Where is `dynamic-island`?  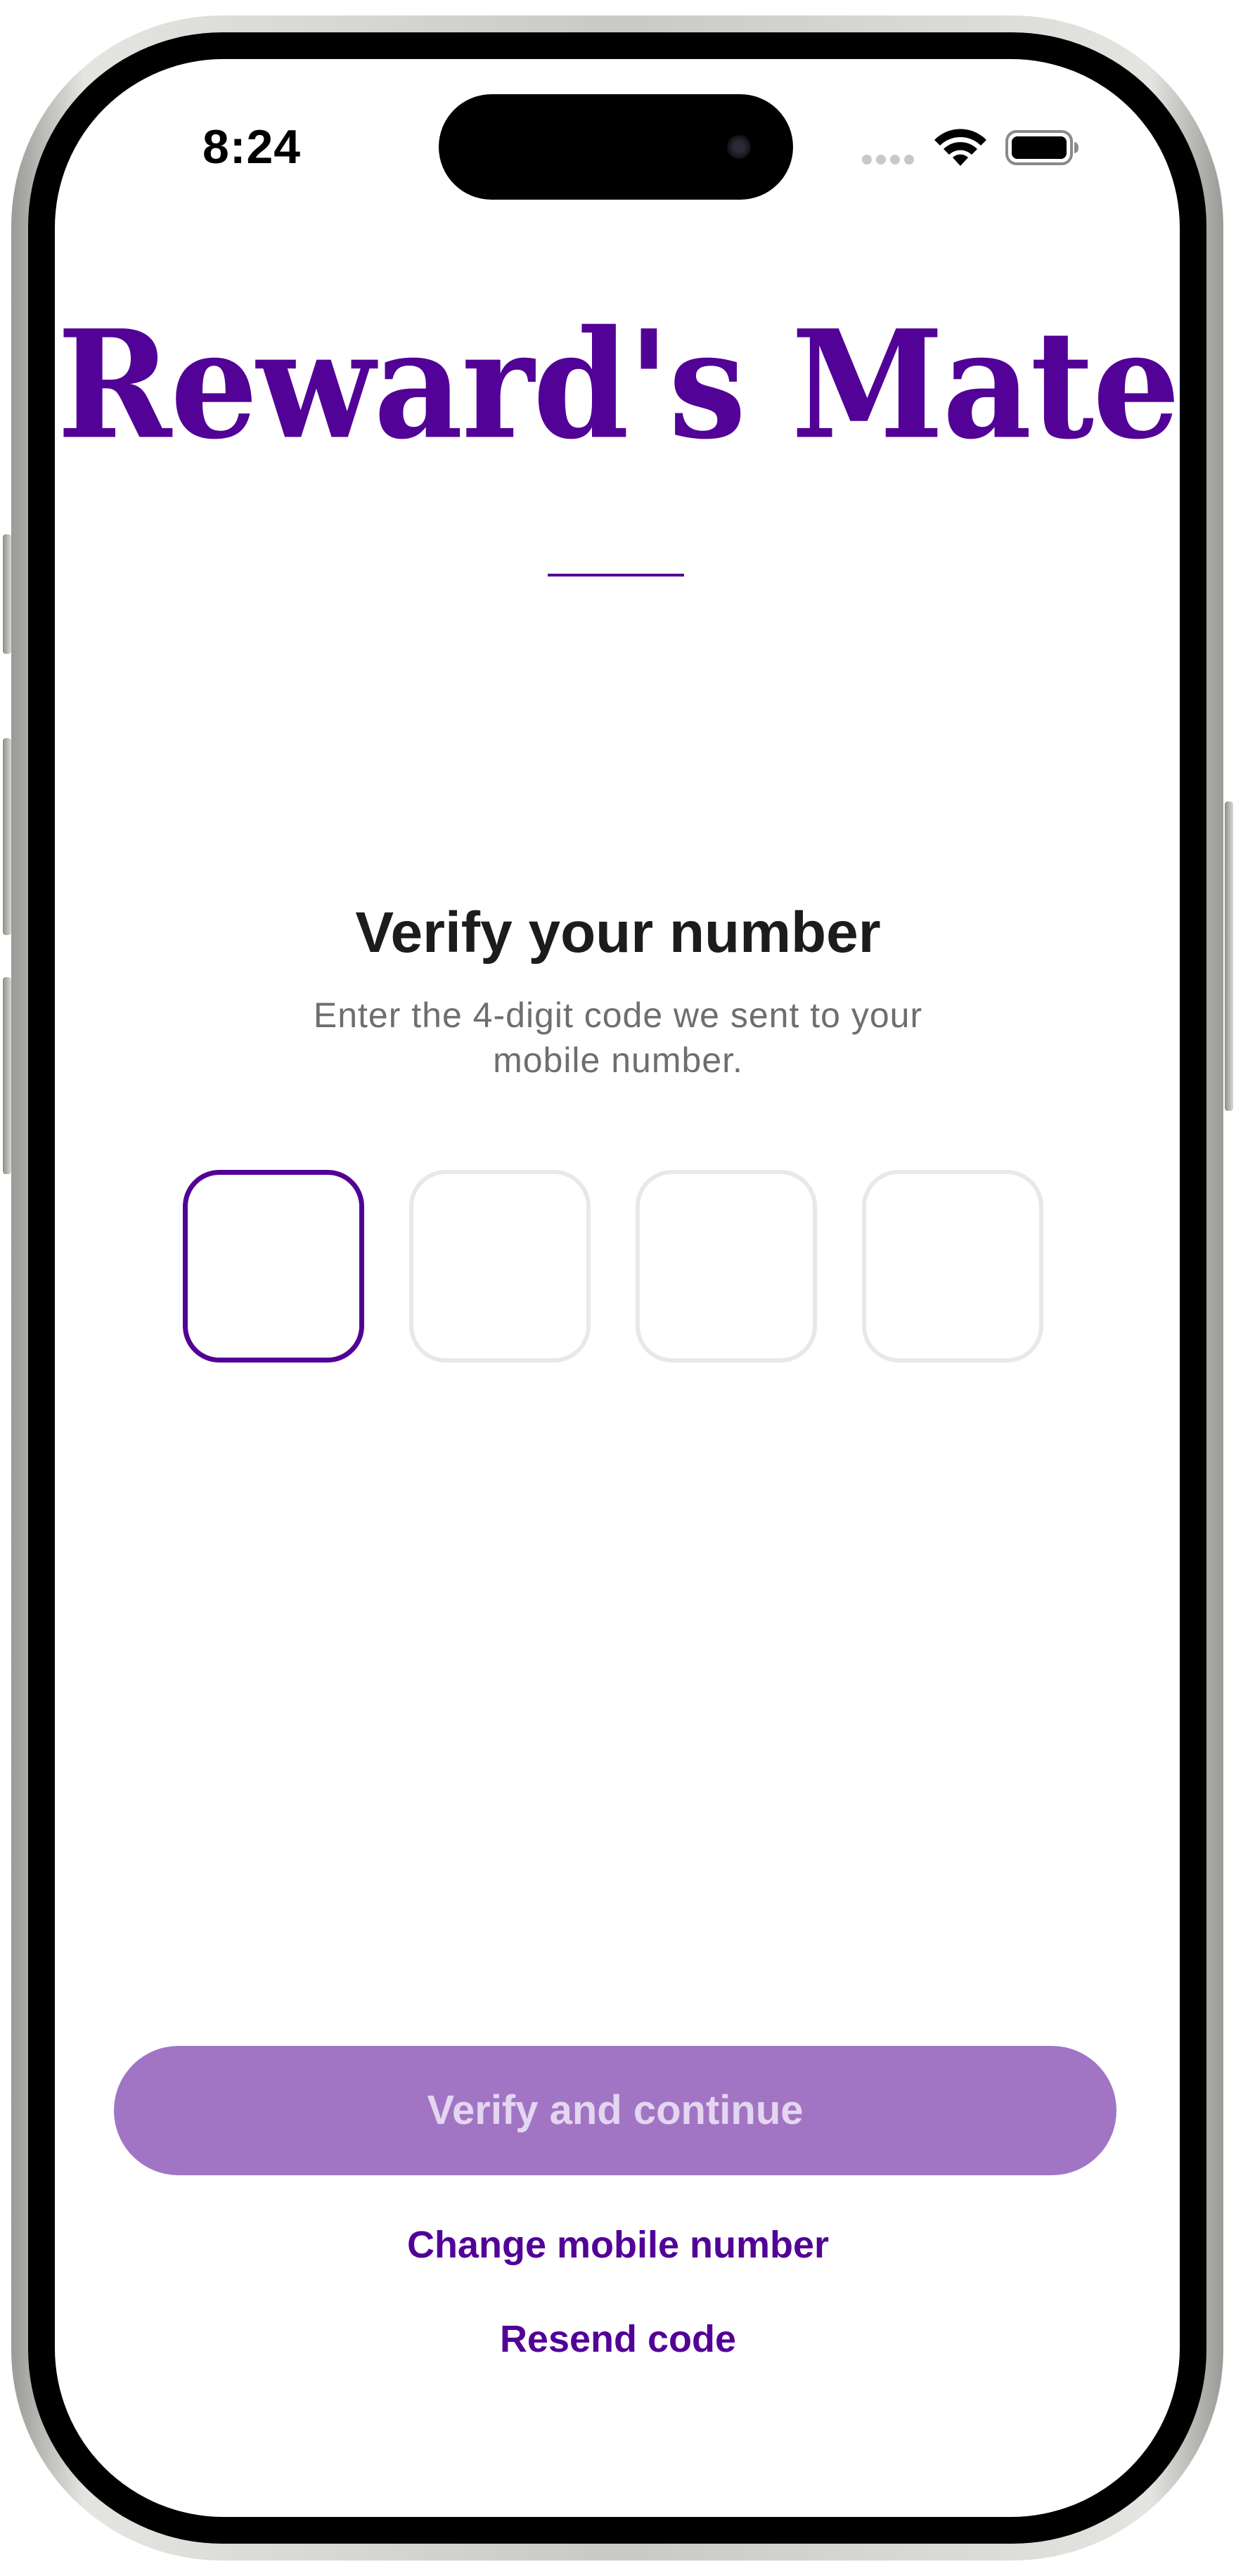 dynamic-island is located at coordinates (616, 147).